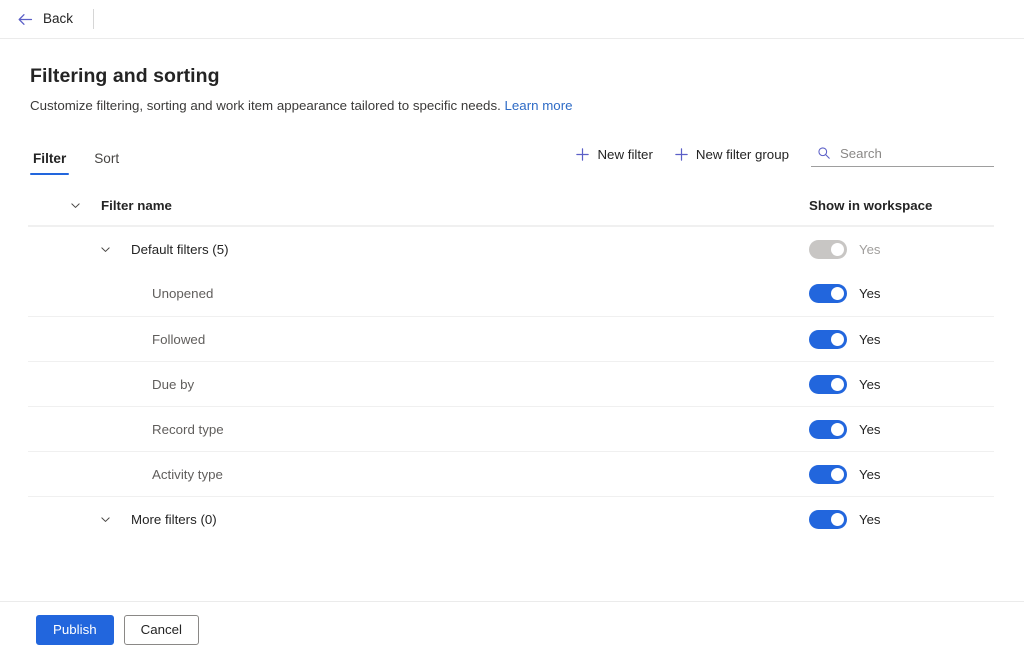  What do you see at coordinates (125, 76) in the screenshot?
I see `page-title: Filtering and sorting` at bounding box center [125, 76].